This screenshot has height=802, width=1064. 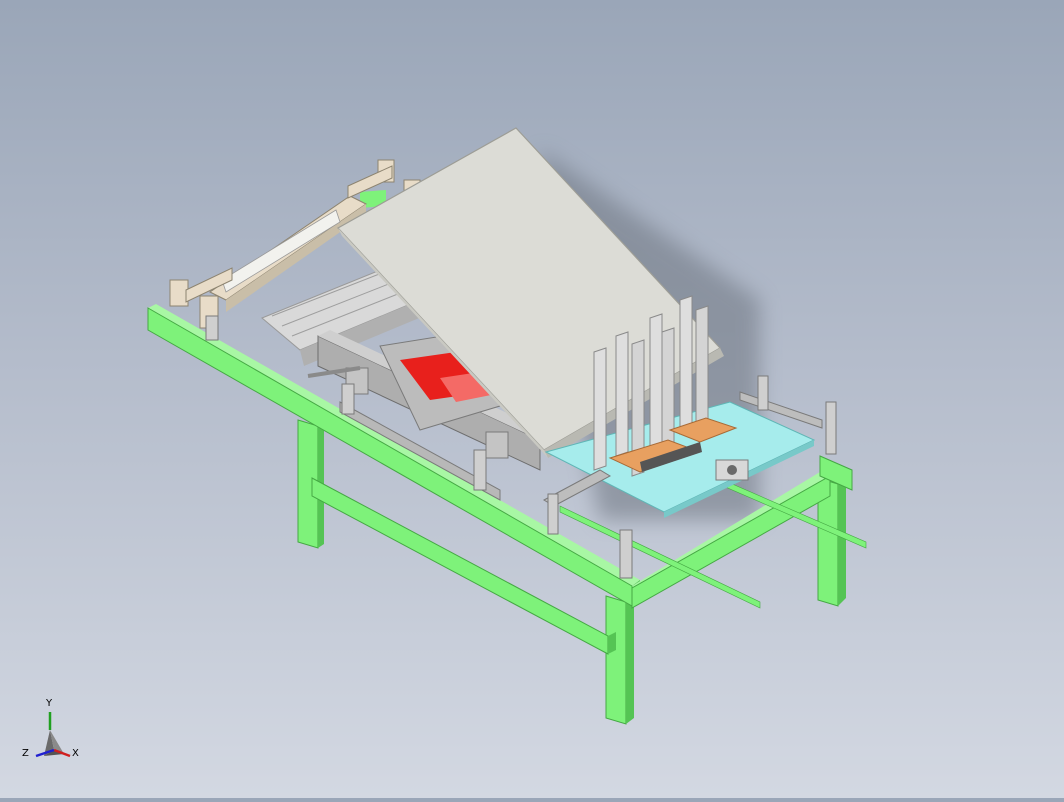 What do you see at coordinates (25, 753) in the screenshot?
I see `z-axis-label: Z` at bounding box center [25, 753].